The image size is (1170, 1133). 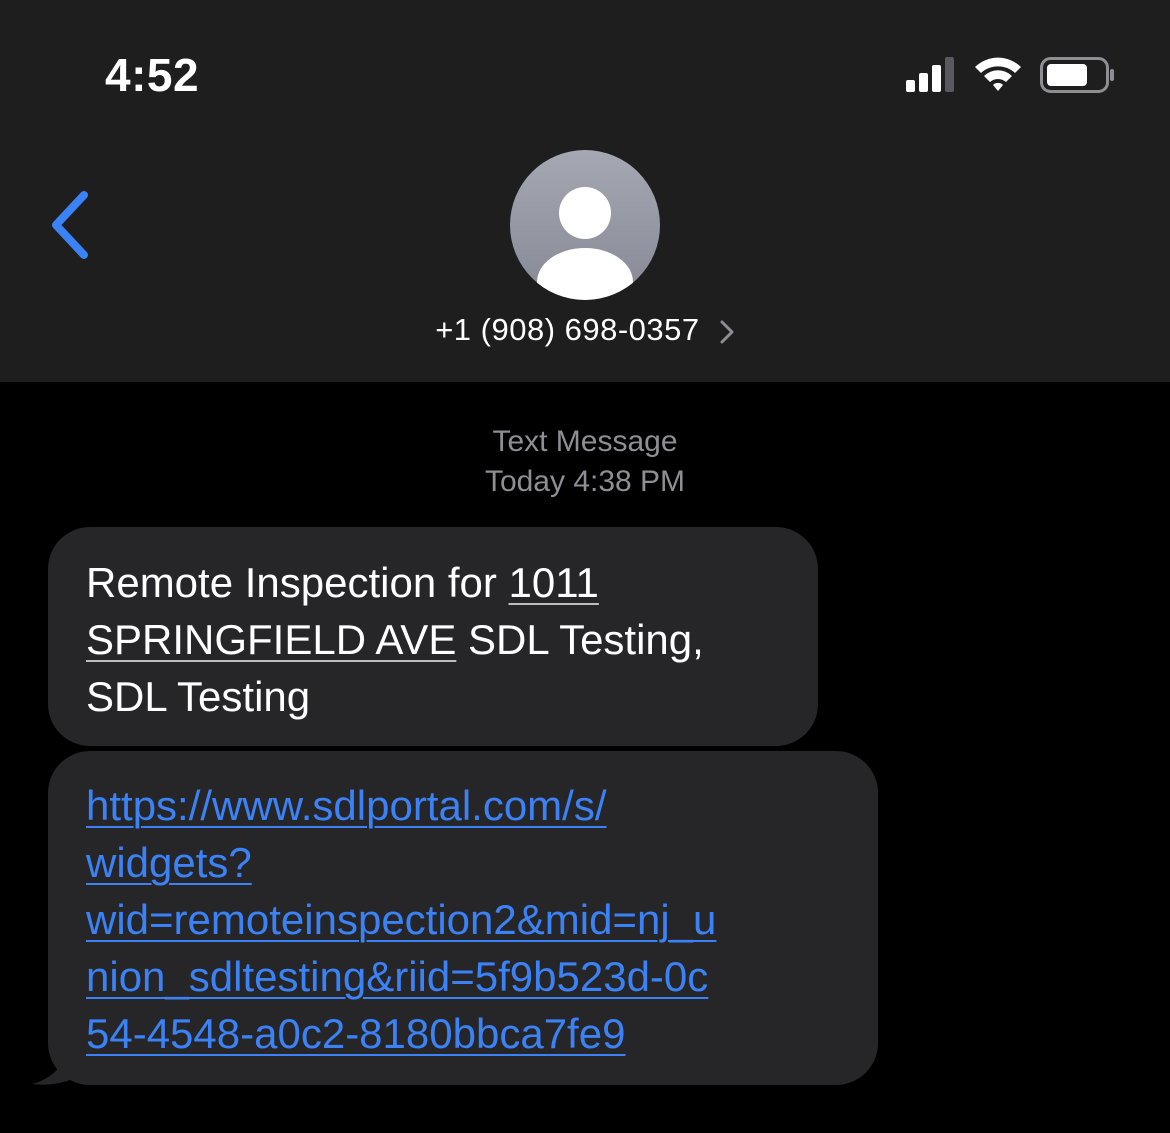 What do you see at coordinates (297, 582) in the screenshot?
I see `message-text: Remote Inspection for` at bounding box center [297, 582].